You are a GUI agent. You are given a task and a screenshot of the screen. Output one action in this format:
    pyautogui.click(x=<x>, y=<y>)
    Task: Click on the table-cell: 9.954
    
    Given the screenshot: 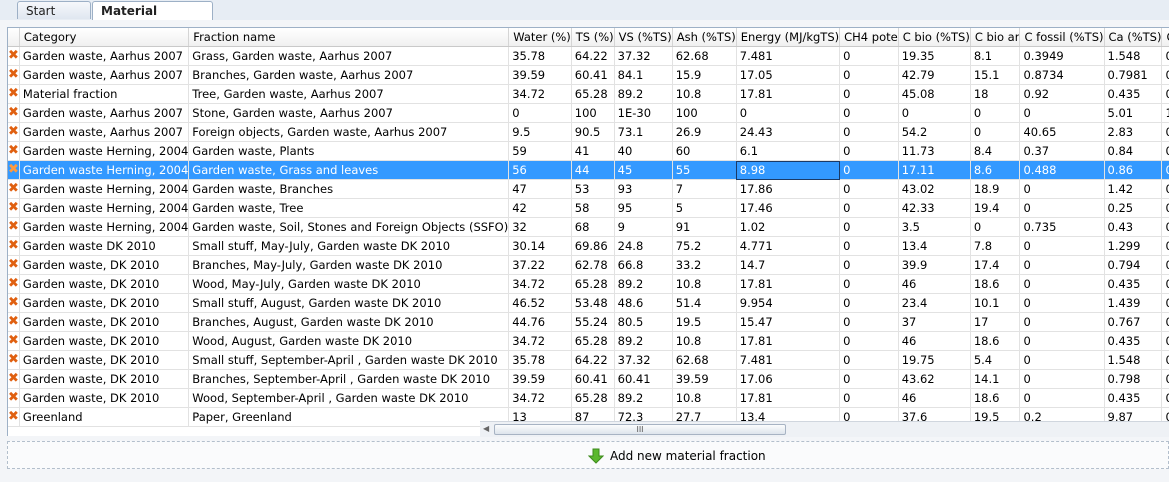 What is the action you would take?
    pyautogui.click(x=788, y=303)
    